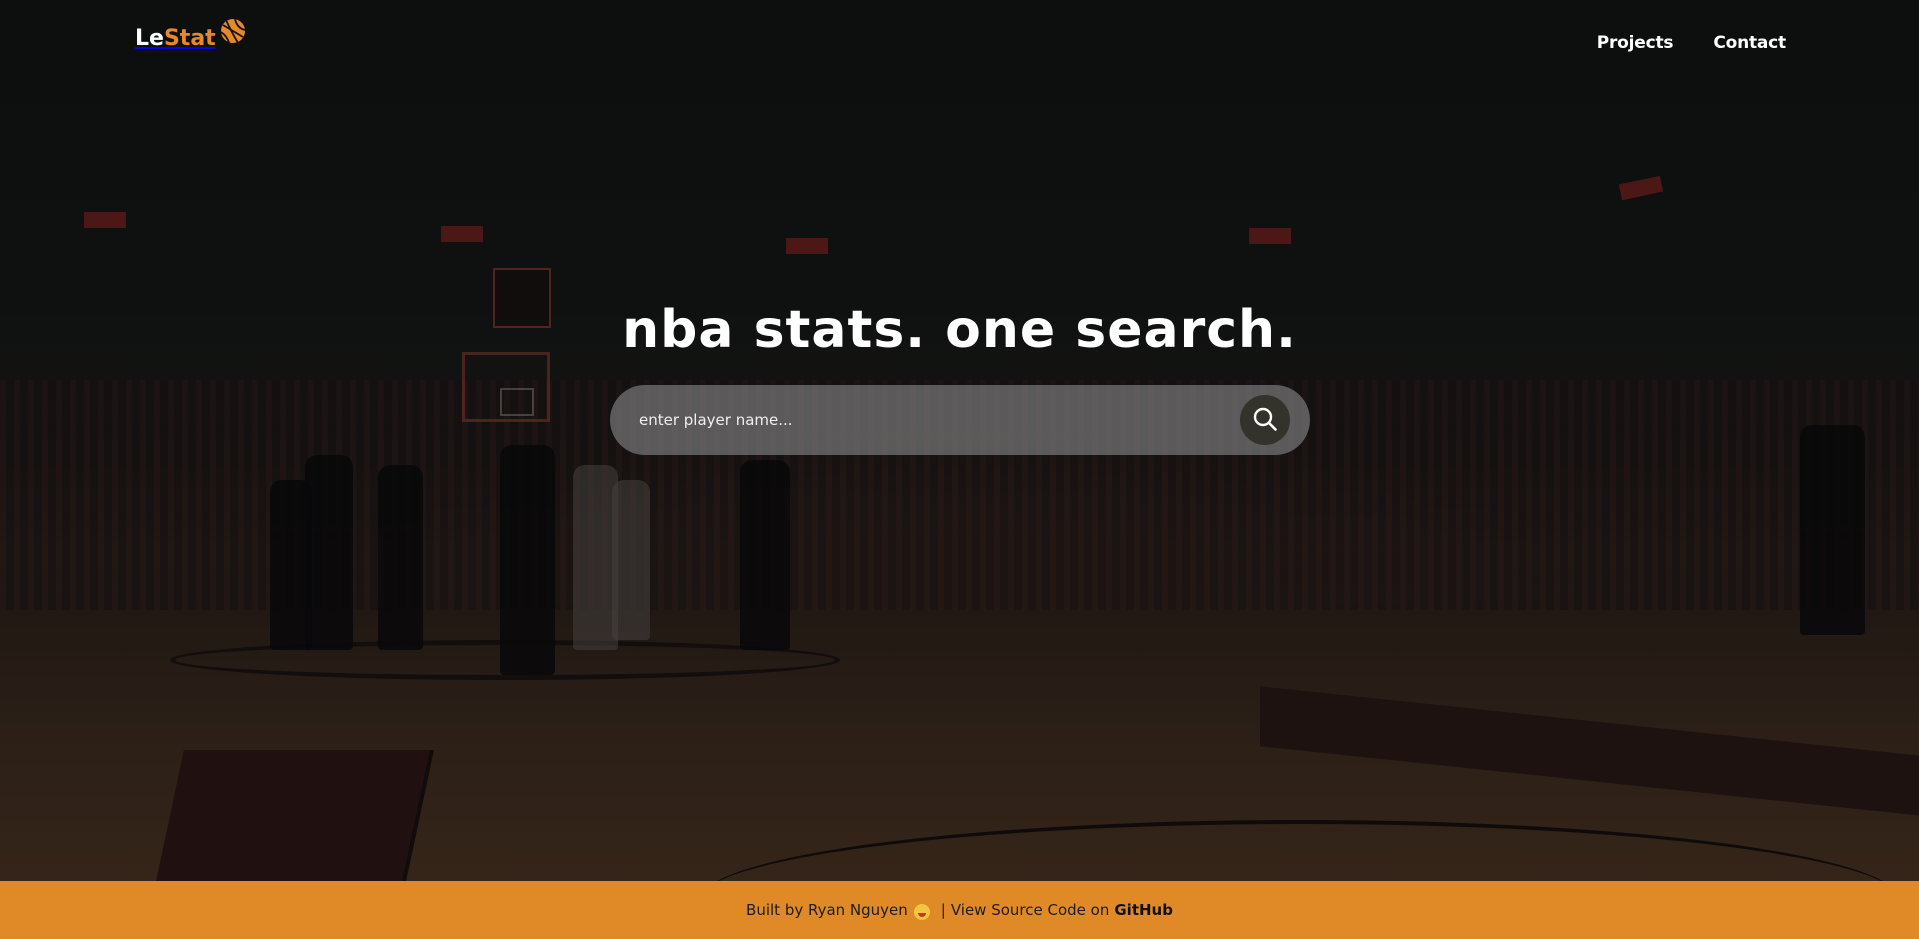 Image resolution: width=1919 pixels, height=939 pixels. I want to click on page-title: nba stats. one search., so click(959, 330).